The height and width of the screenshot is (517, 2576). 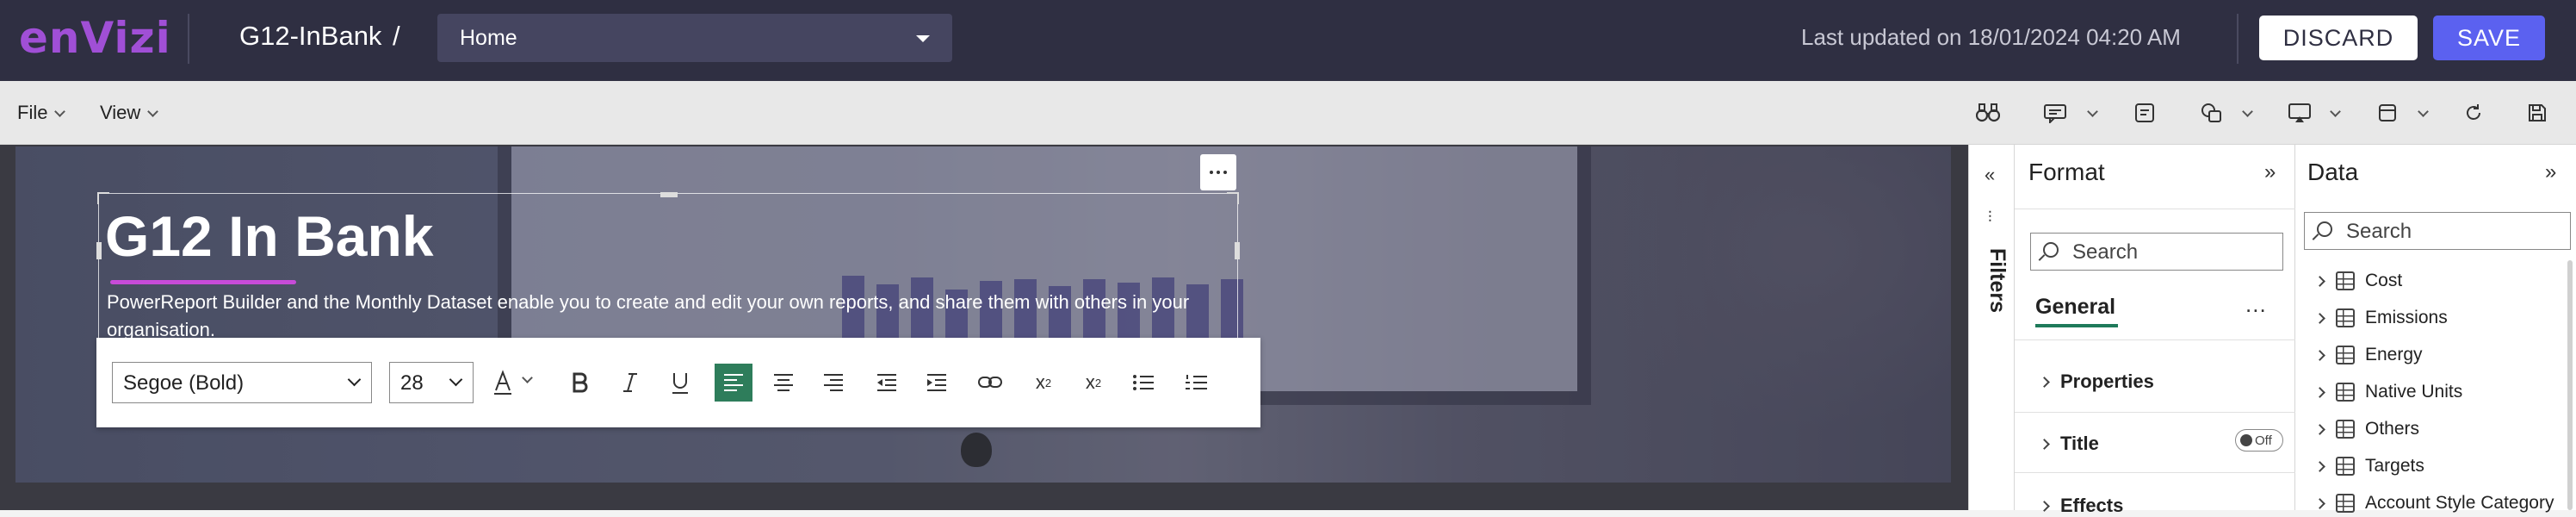 What do you see at coordinates (2570, 385) in the screenshot?
I see `data-pane-scrollbar` at bounding box center [2570, 385].